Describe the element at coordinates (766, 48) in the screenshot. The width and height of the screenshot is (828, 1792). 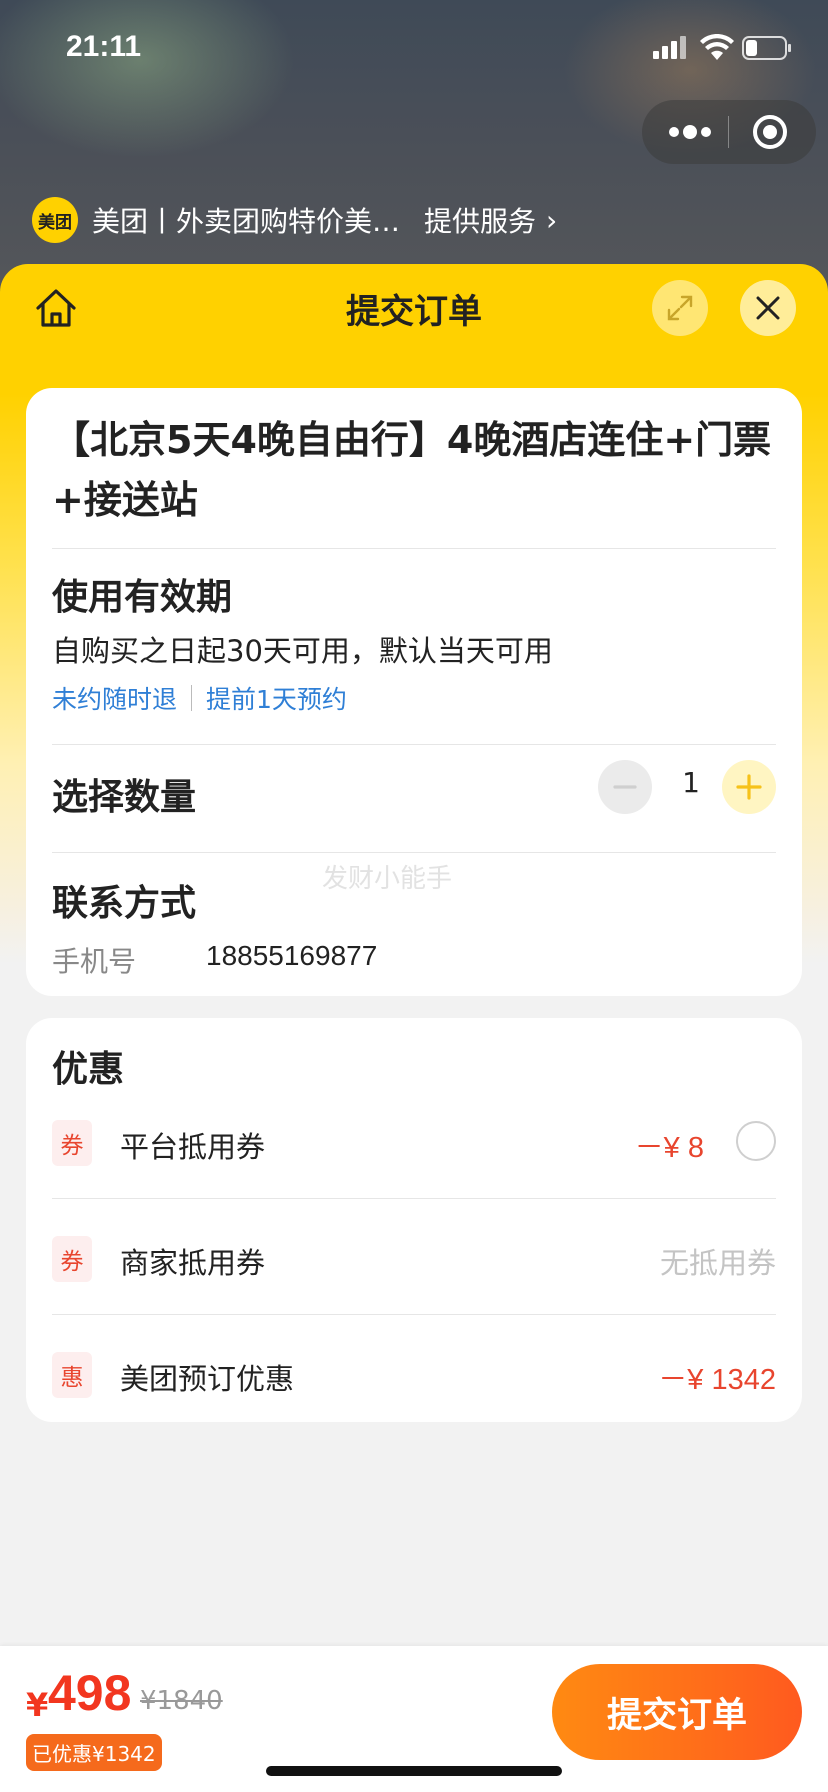
I see `battery-icon` at that location.